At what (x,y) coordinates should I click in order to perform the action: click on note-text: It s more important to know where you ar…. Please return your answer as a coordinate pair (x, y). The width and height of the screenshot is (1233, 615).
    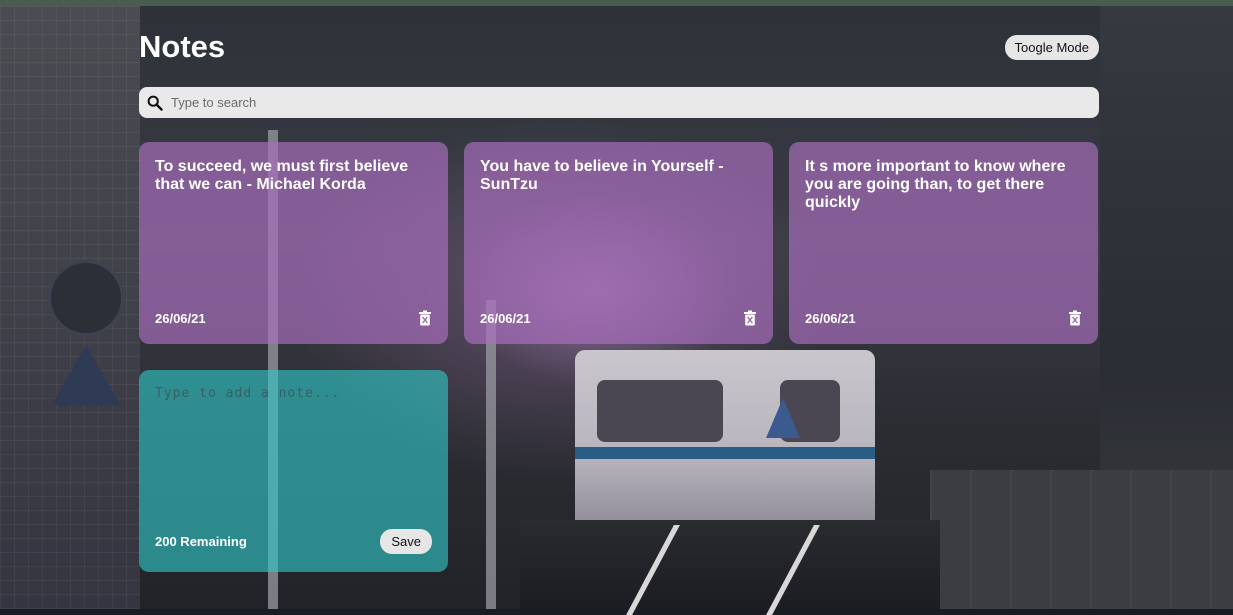
    Looking at the image, I should click on (935, 184).